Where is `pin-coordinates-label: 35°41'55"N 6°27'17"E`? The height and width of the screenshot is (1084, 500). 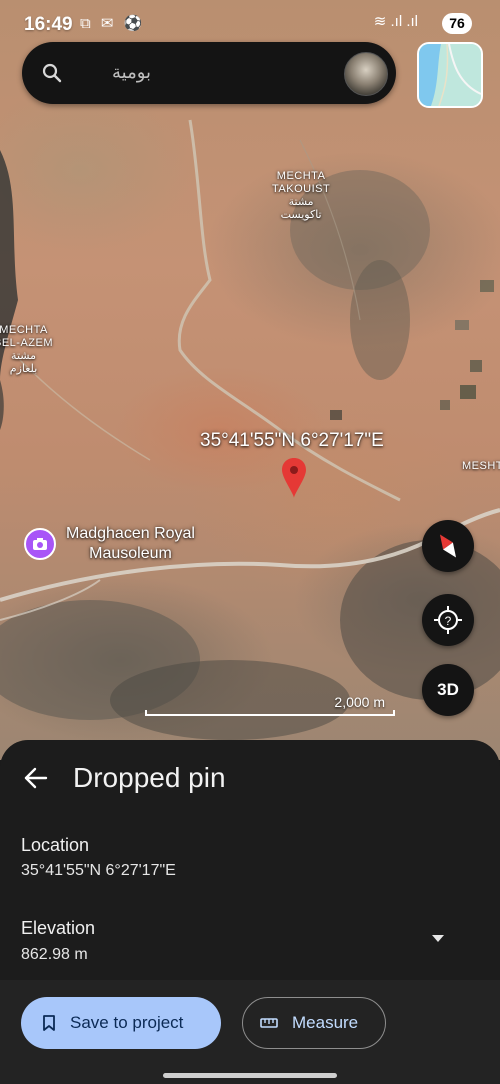 pin-coordinates-label: 35°41'55"N 6°27'17"E is located at coordinates (292, 440).